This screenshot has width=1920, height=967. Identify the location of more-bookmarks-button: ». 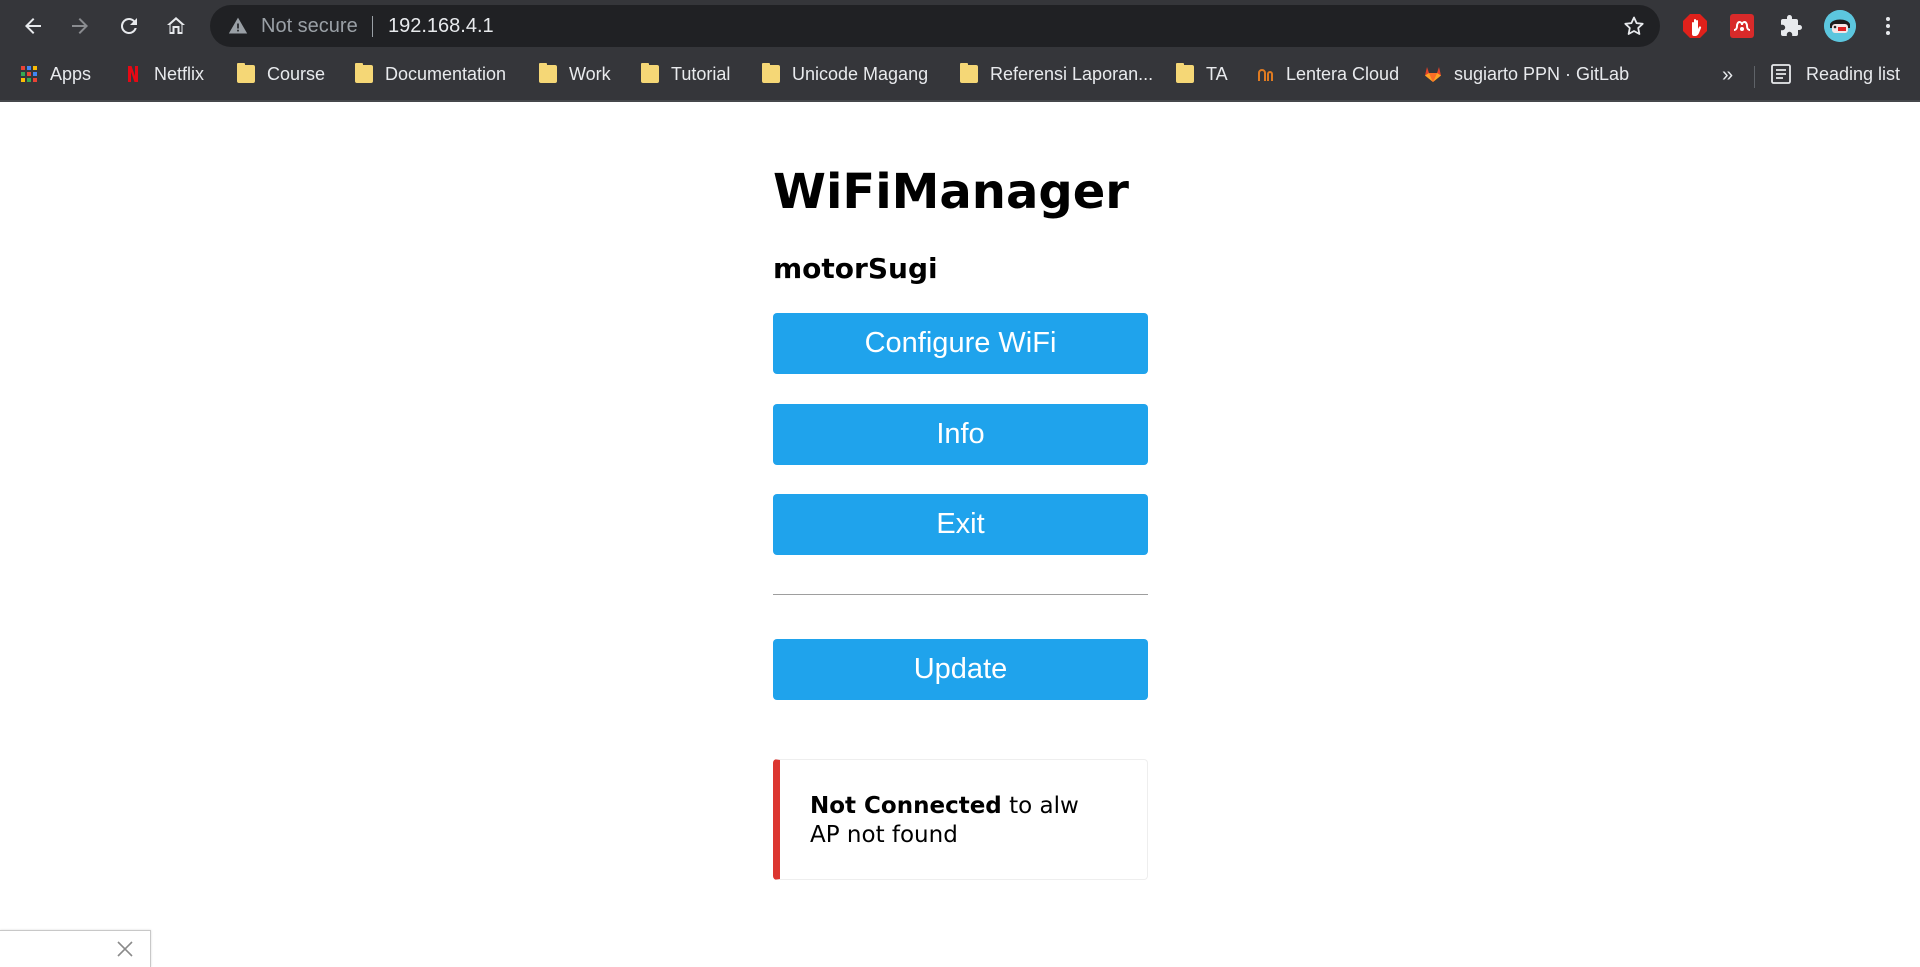
(1727, 75).